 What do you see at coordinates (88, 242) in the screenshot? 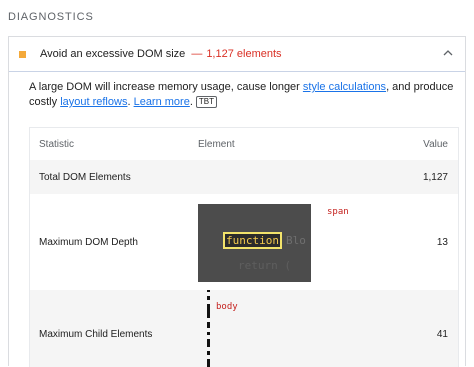
I see `statistic-label: Maximum DOM Depth` at bounding box center [88, 242].